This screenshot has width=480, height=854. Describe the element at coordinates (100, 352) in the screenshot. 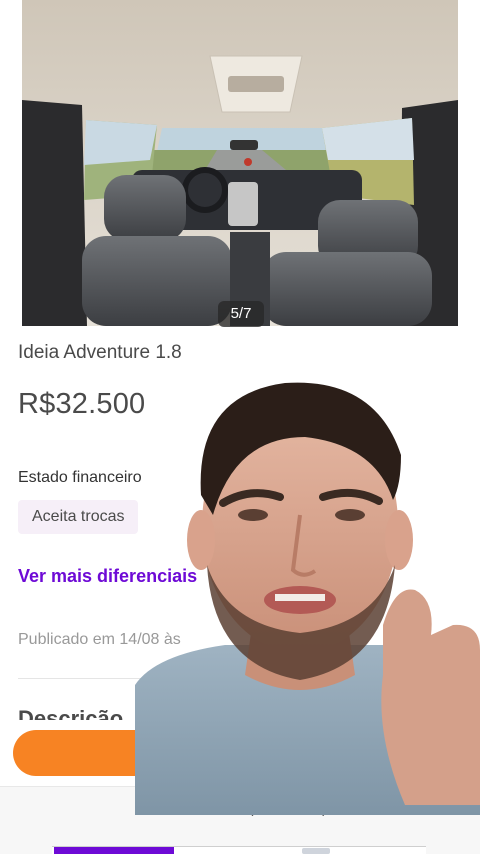

I see `listing-title: Ideia Adventure 1.8` at that location.